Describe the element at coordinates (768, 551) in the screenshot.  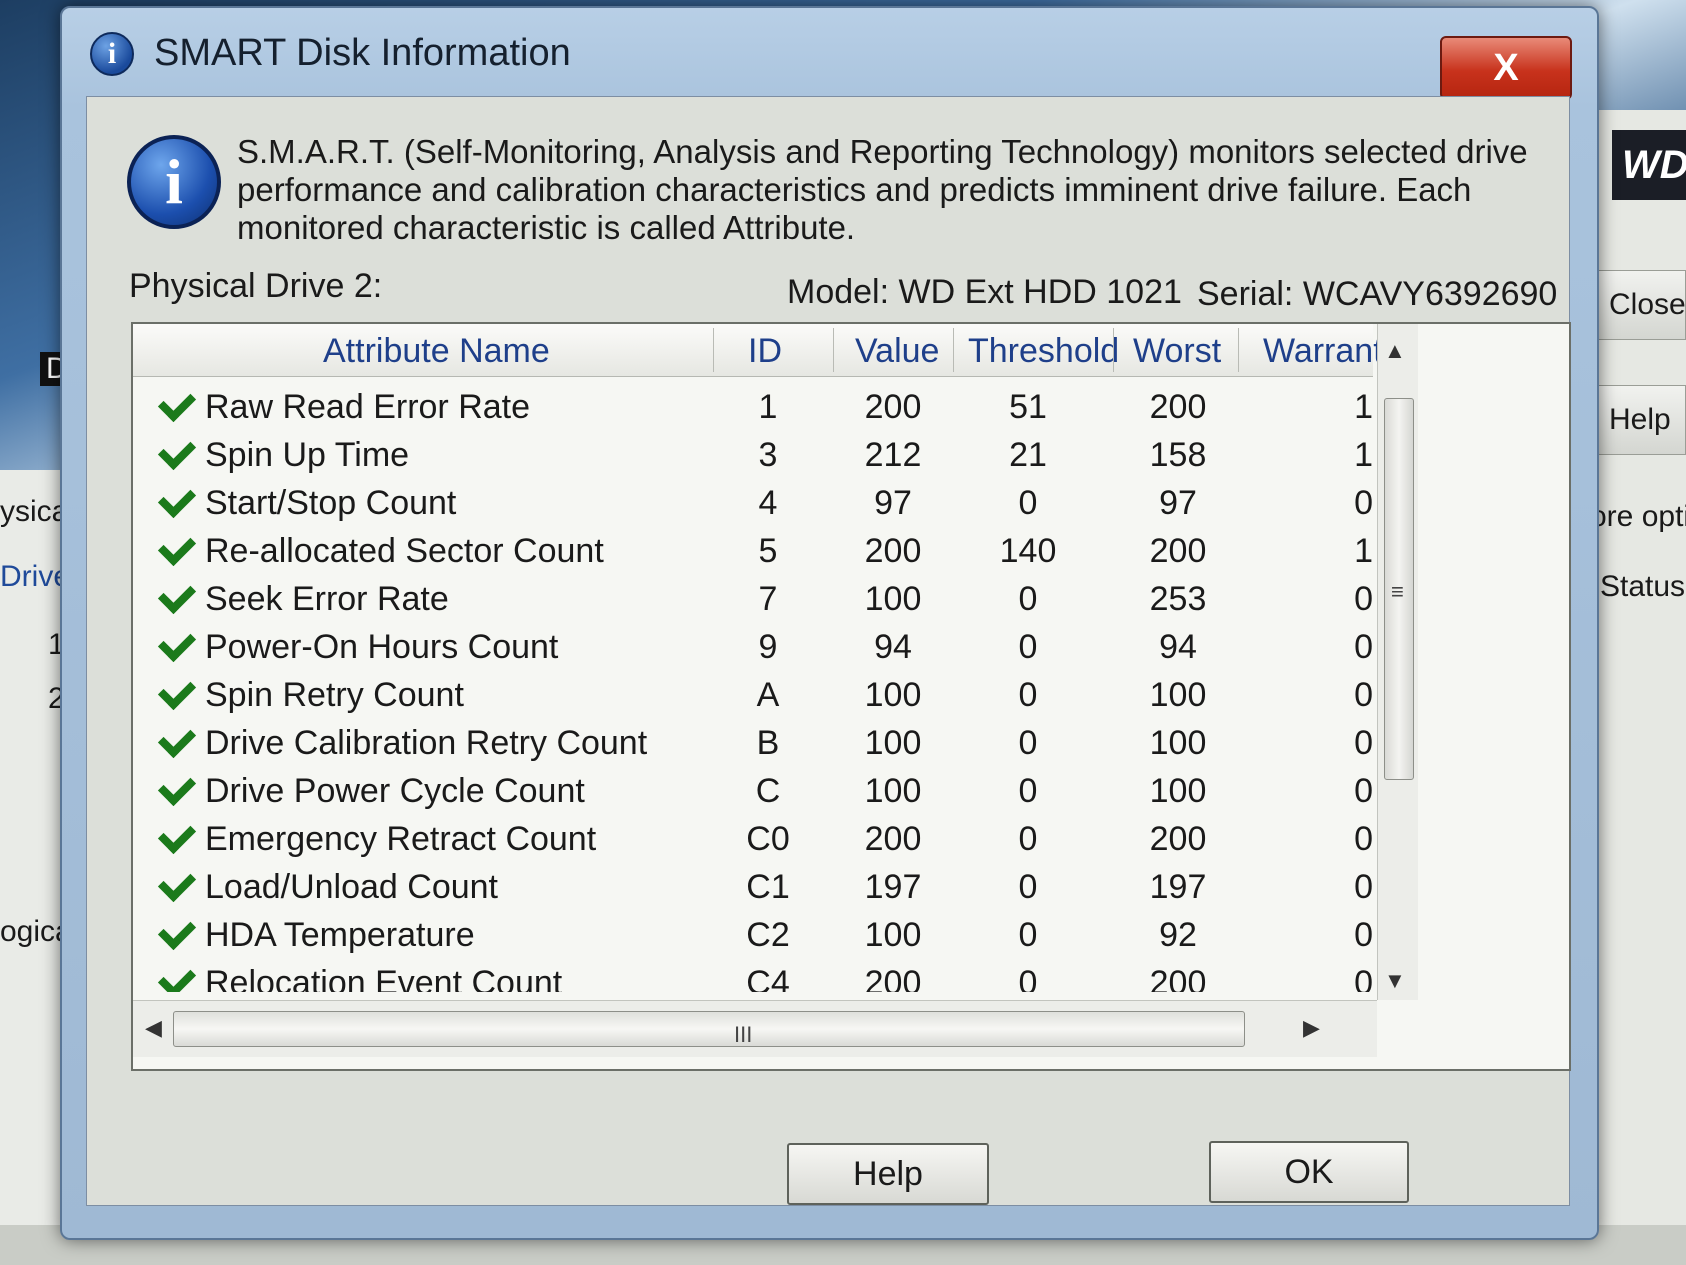
I see `attribute-id-cell: 5` at that location.